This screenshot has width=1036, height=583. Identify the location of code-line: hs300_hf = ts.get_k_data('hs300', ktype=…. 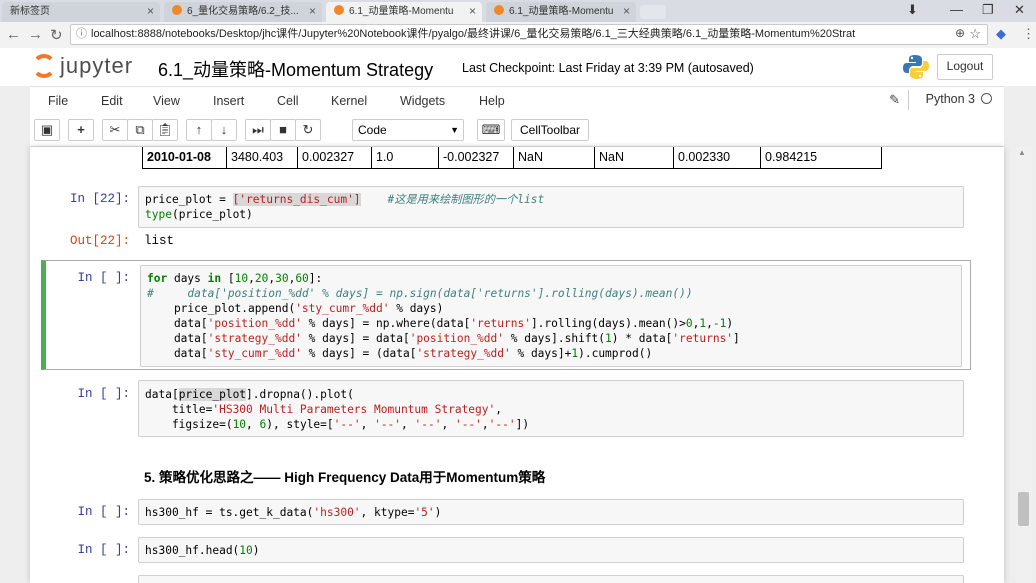
(293, 512).